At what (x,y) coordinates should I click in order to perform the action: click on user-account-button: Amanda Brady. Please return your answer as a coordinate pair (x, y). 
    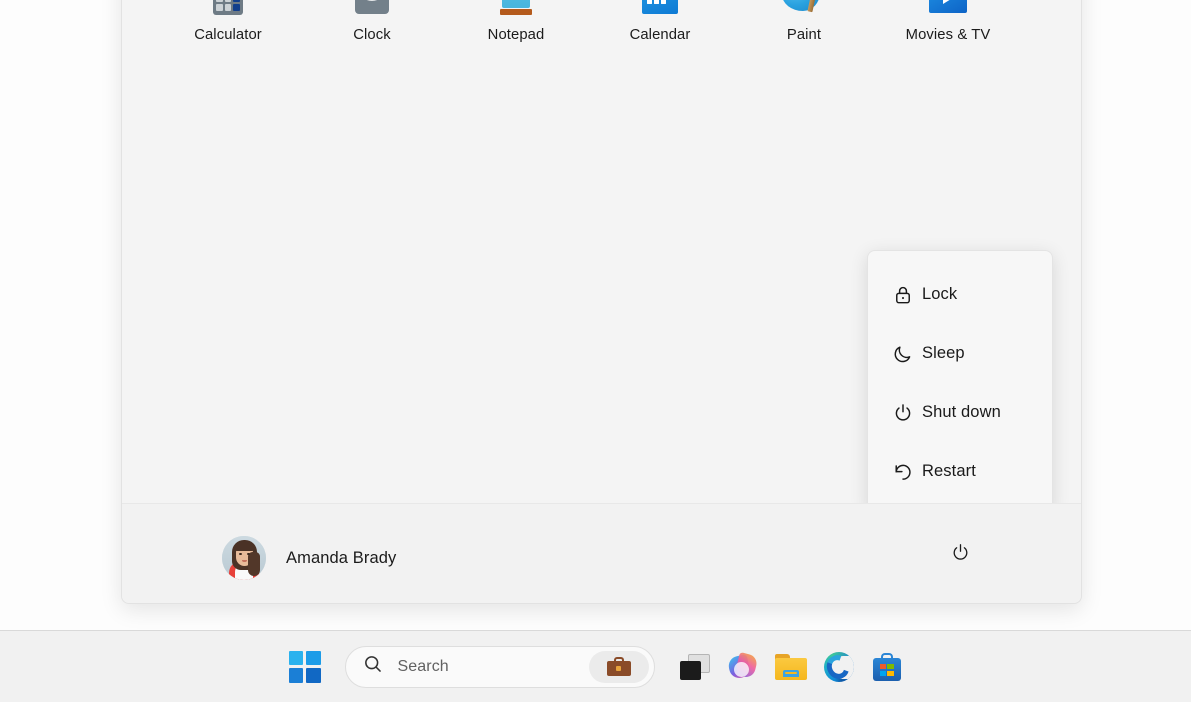
    Looking at the image, I should click on (312, 558).